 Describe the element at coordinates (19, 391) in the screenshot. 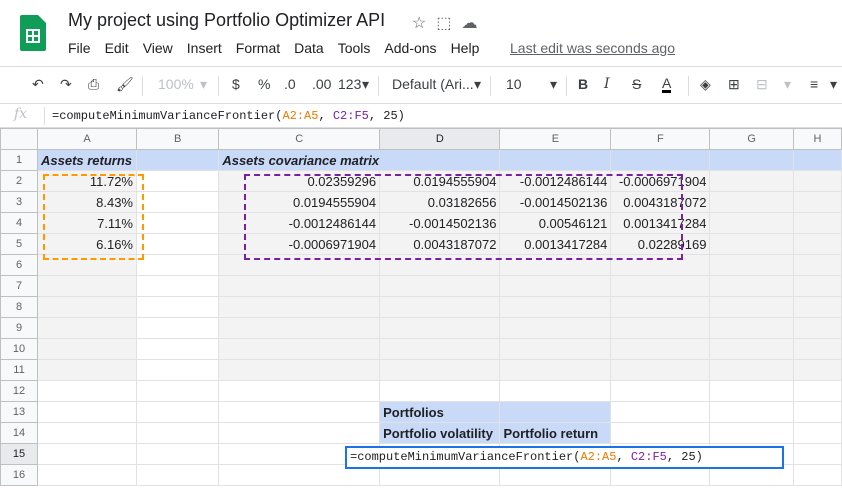

I see `row-header-12: 12` at that location.